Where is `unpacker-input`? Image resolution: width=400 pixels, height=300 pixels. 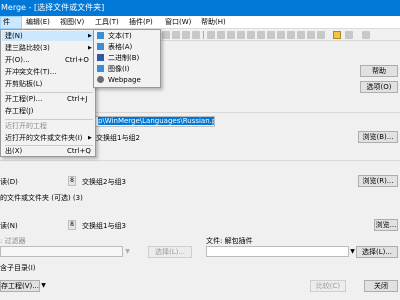 unpacker-input is located at coordinates (277, 251).